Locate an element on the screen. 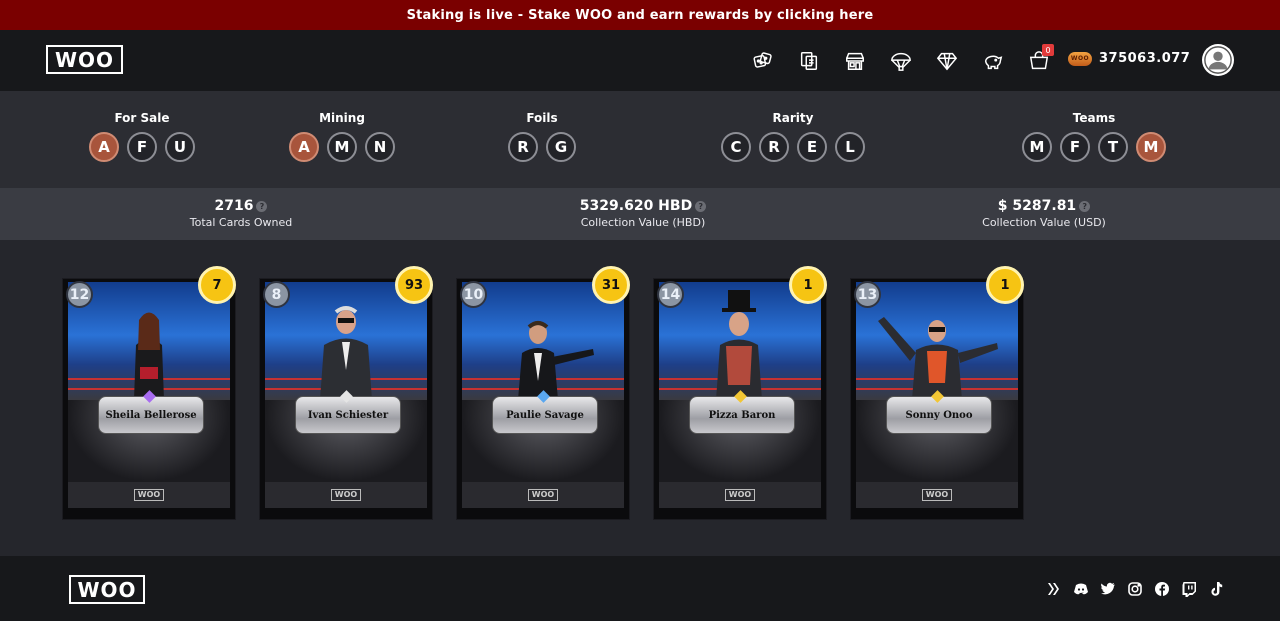 This screenshot has height=621, width=1280. card-item: WOO Sheila Bellerose 12 7 is located at coordinates (149, 393).